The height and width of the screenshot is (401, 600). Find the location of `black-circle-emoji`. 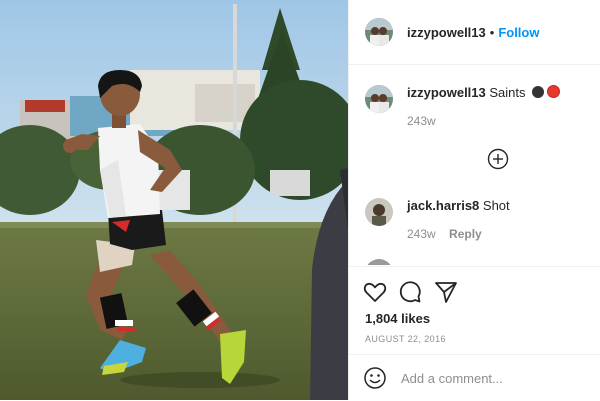

black-circle-emoji is located at coordinates (538, 92).